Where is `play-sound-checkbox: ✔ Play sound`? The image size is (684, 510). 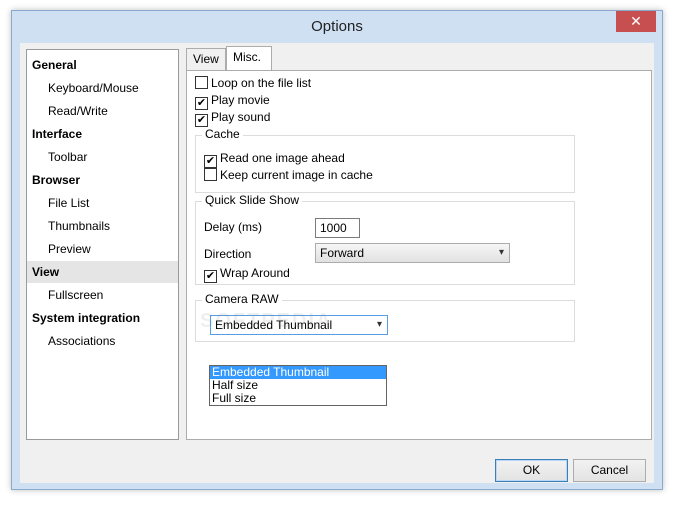 play-sound-checkbox: ✔ Play sound is located at coordinates (233, 118).